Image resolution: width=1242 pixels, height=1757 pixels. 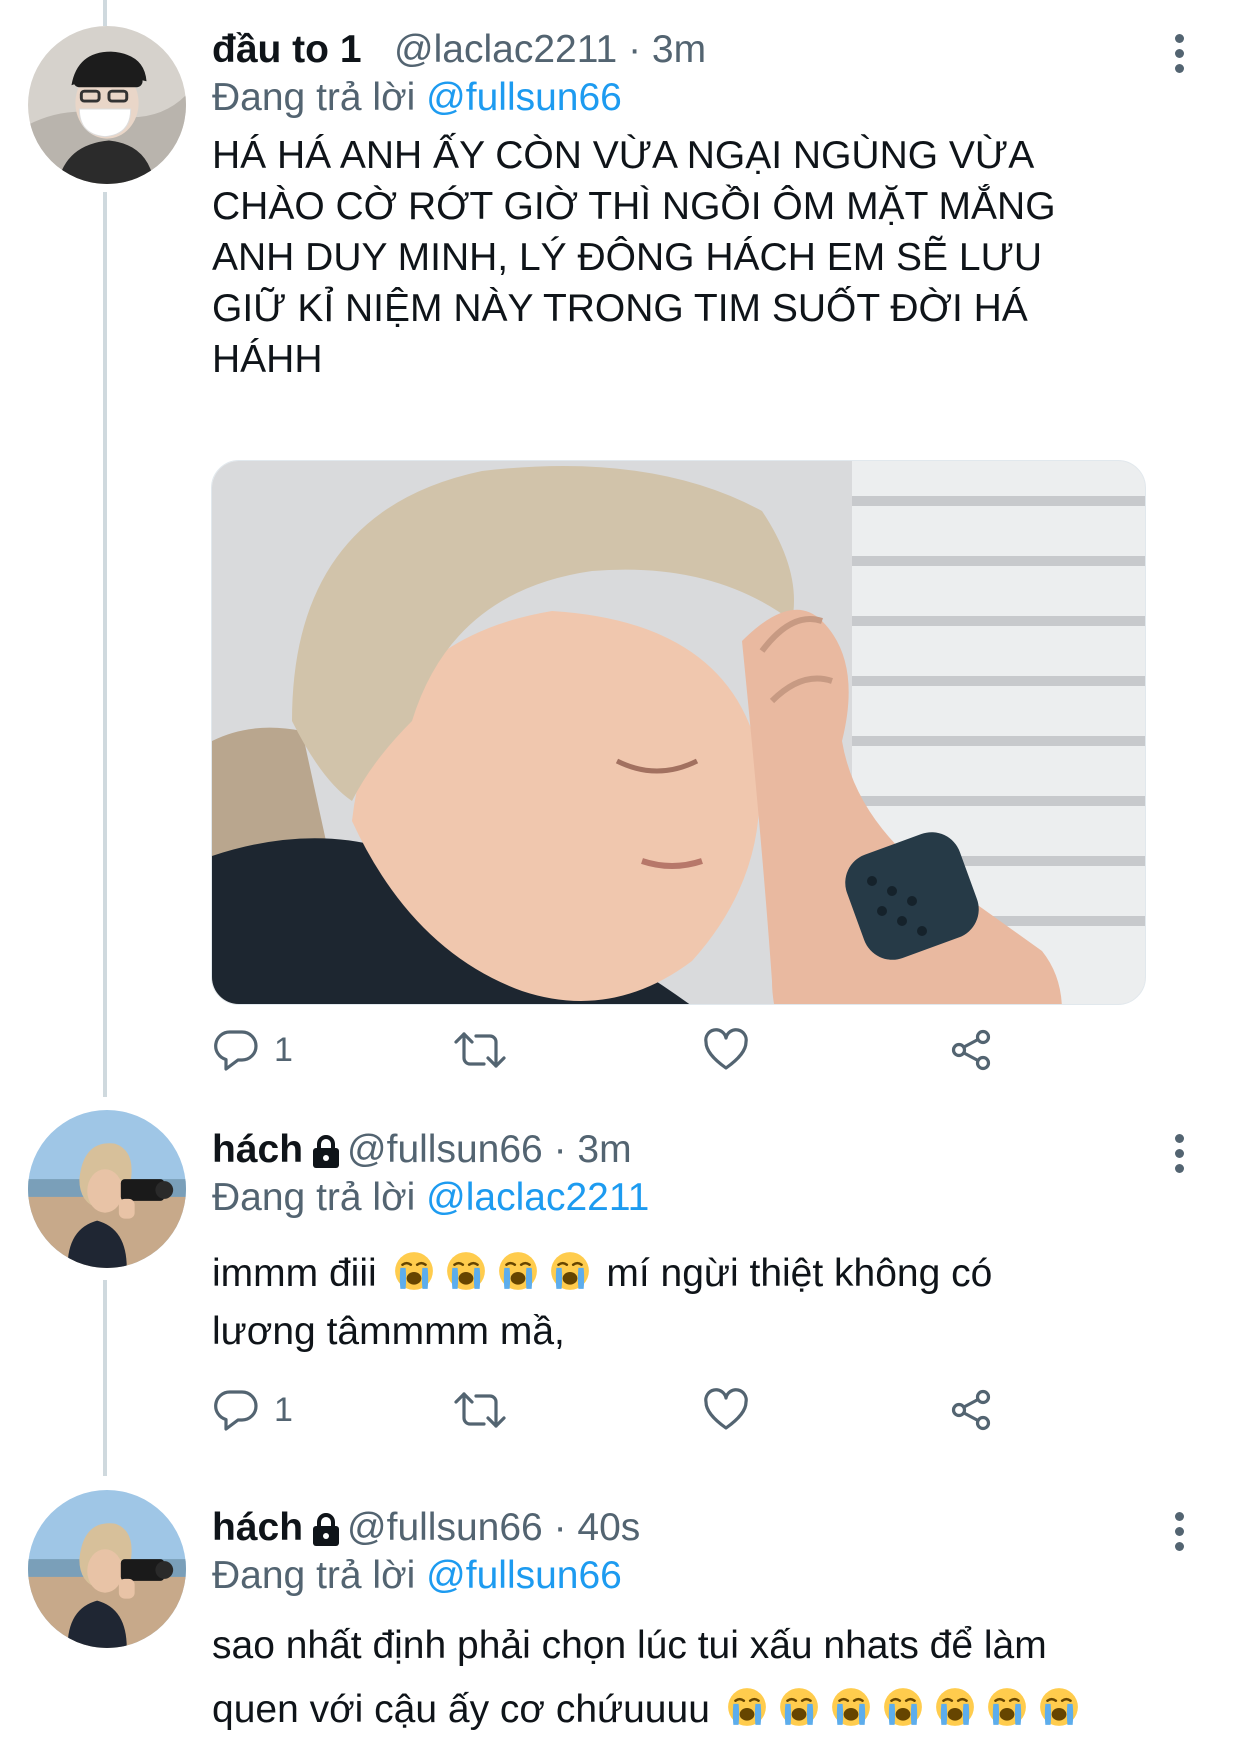 I want to click on tweet-text-line: GIỮ KỈ NIỆM NÀY TRONG TIM SUỐT ĐỜI HÁ, so click(x=620, y=308).